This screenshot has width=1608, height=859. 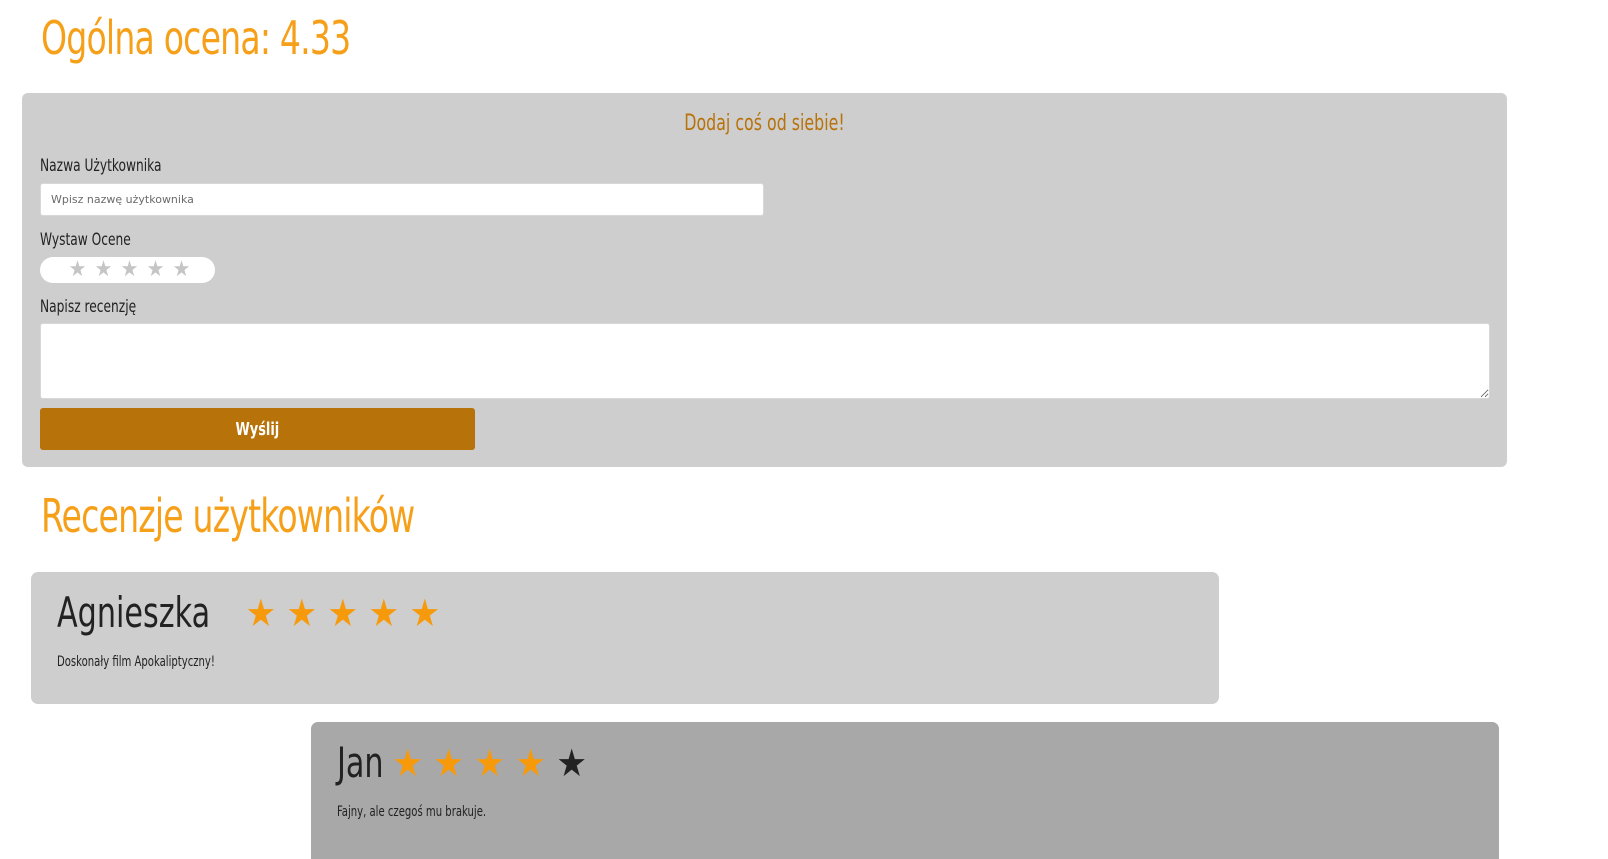 What do you see at coordinates (134, 612) in the screenshot?
I see `review-author: Agnieszka` at bounding box center [134, 612].